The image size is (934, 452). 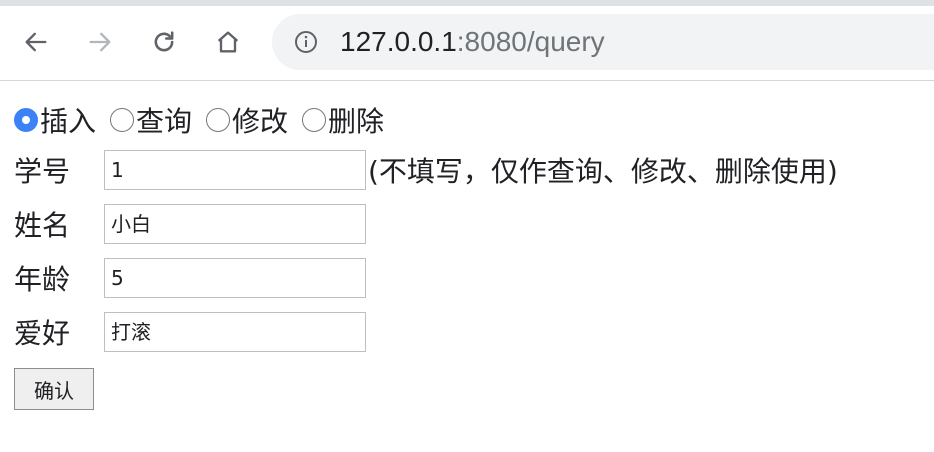 I want to click on radio-query: 查询, so click(x=156, y=120).